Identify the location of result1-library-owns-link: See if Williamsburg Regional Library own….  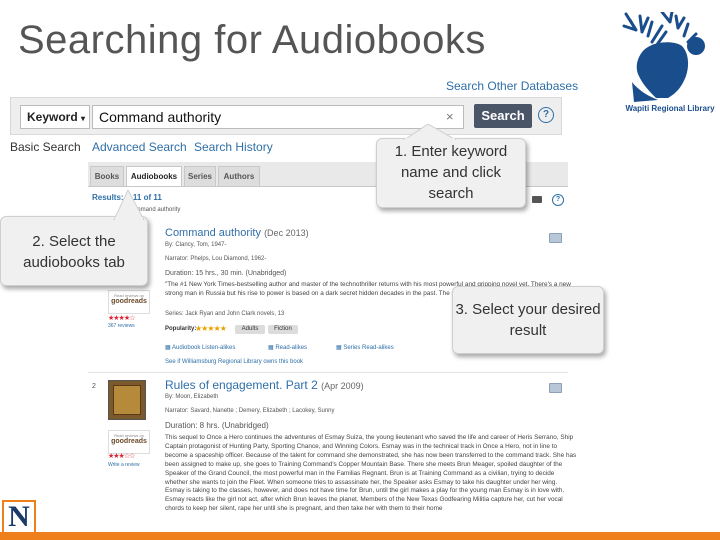
(234, 362).